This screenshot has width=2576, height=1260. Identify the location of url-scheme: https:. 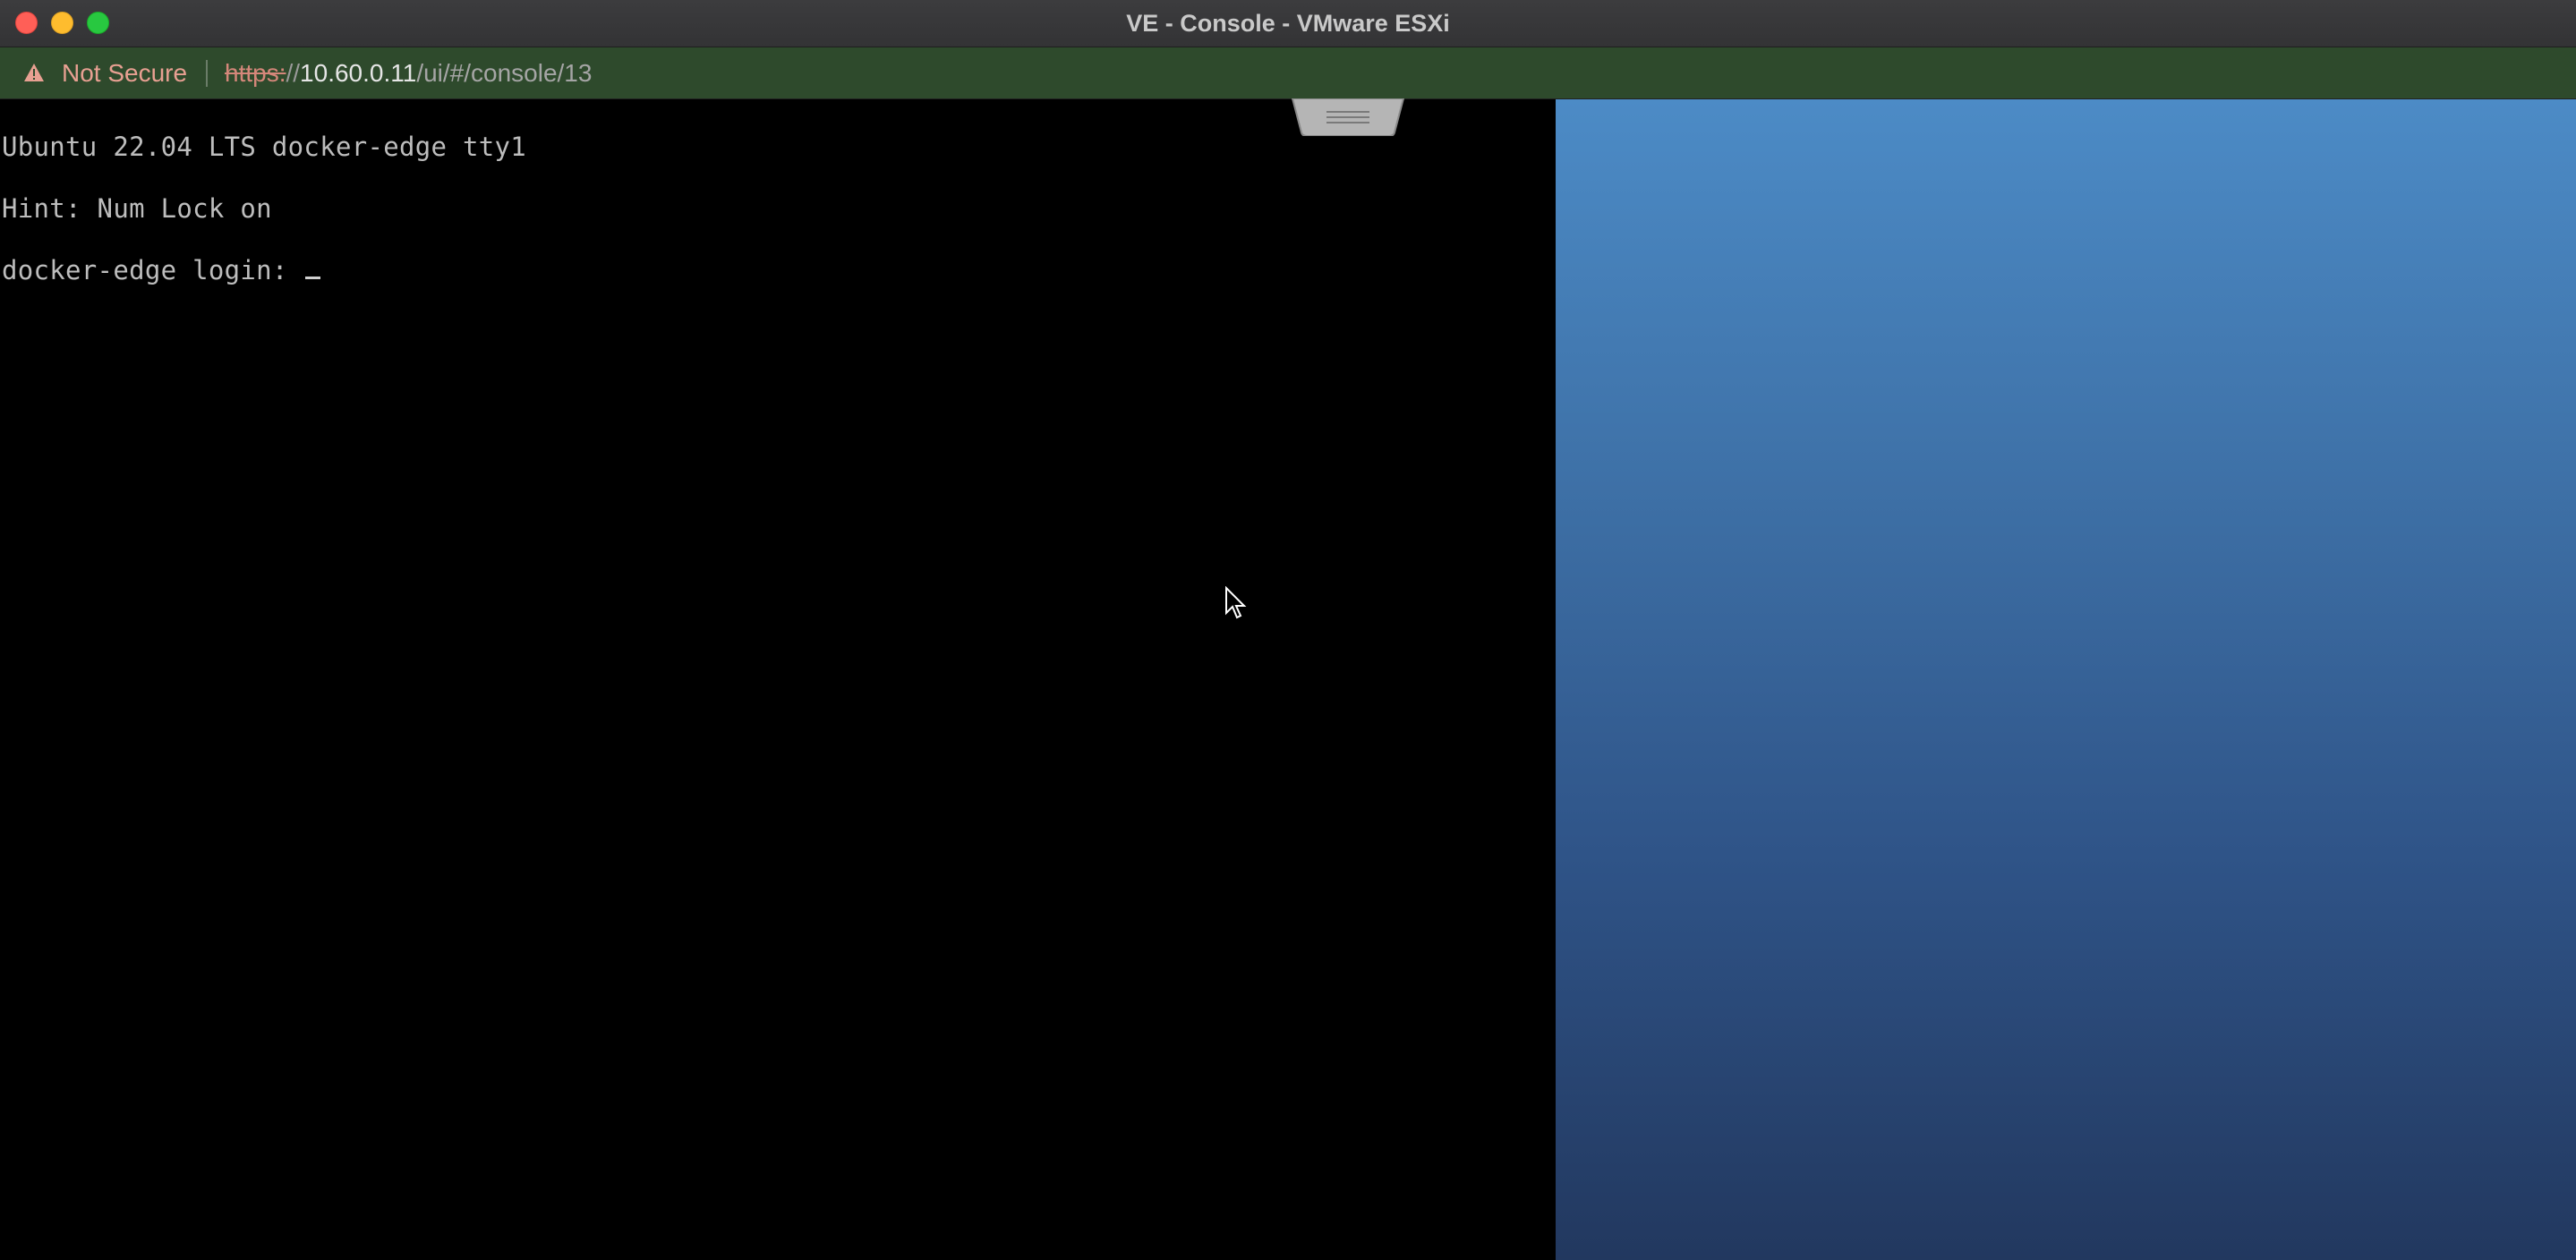
(255, 73).